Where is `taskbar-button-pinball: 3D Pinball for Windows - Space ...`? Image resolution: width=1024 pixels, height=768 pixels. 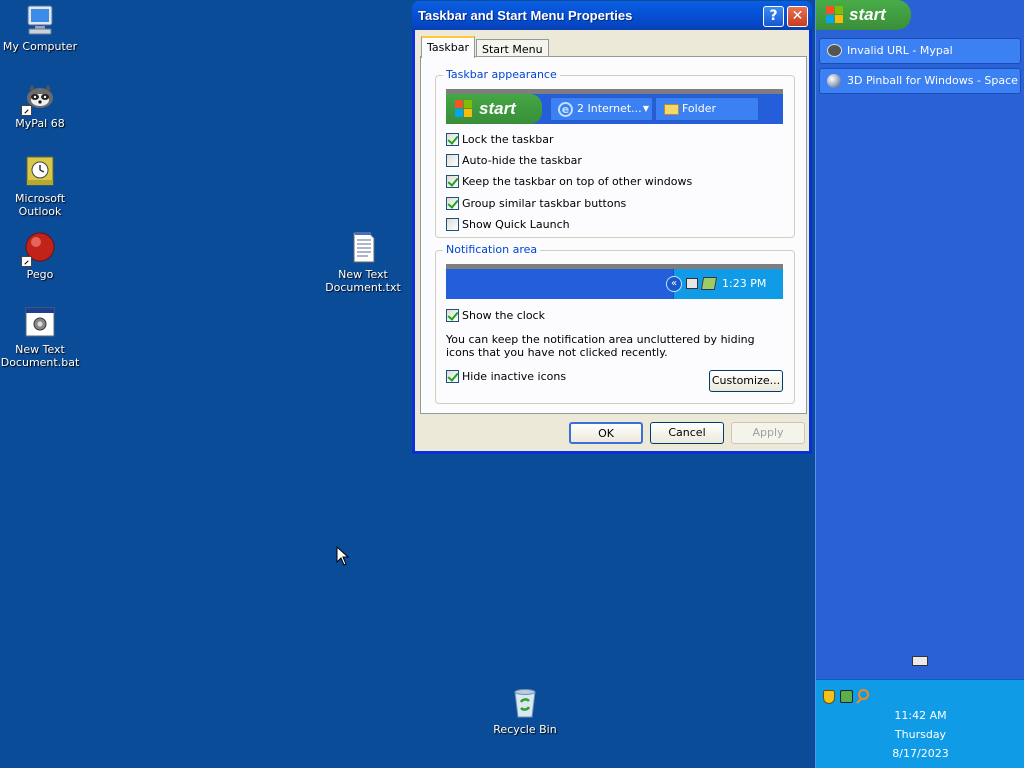
taskbar-button-pinball: 3D Pinball for Windows - Space ... is located at coordinates (920, 81).